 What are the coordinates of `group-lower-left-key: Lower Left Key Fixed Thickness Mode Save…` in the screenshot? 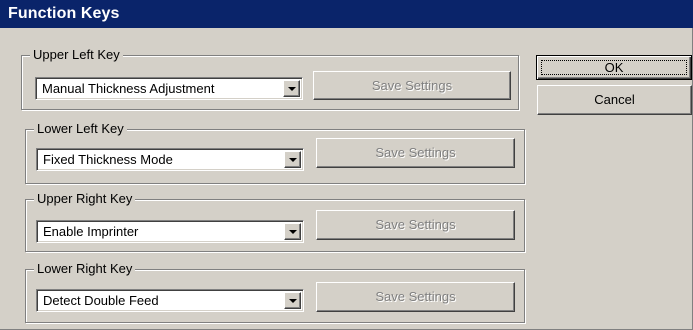 It's located at (275, 152).